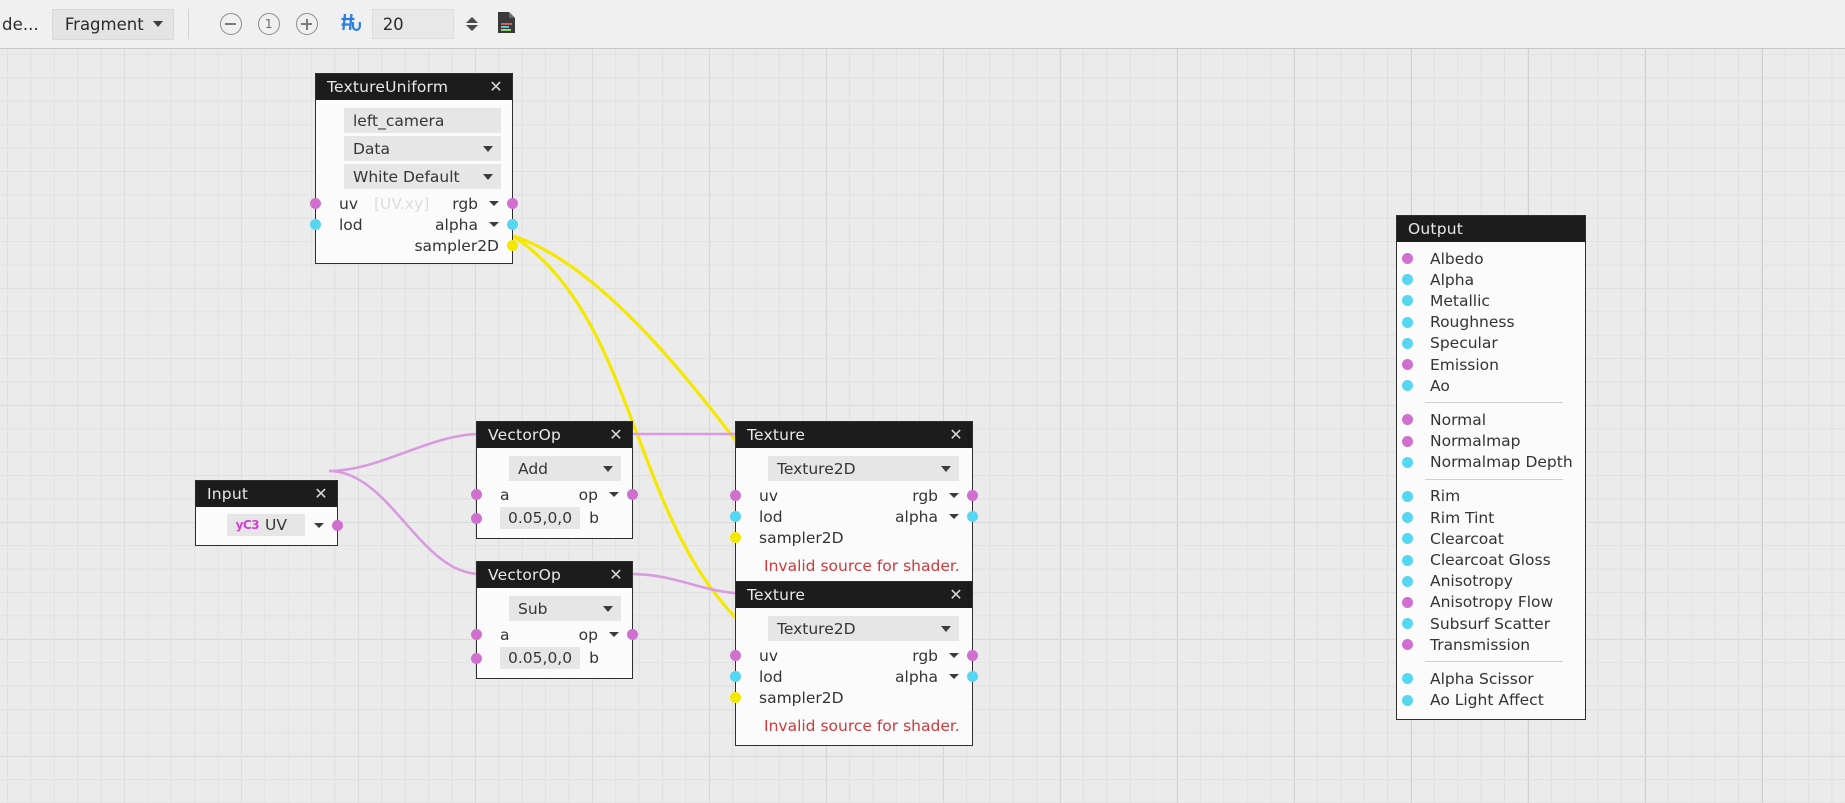  Describe the element at coordinates (1491, 385) in the screenshot. I see `output-port-row: Ao` at that location.